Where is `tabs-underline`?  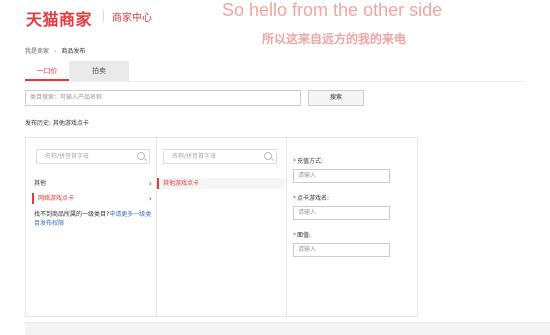 tabs-underline is located at coordinates (275, 81).